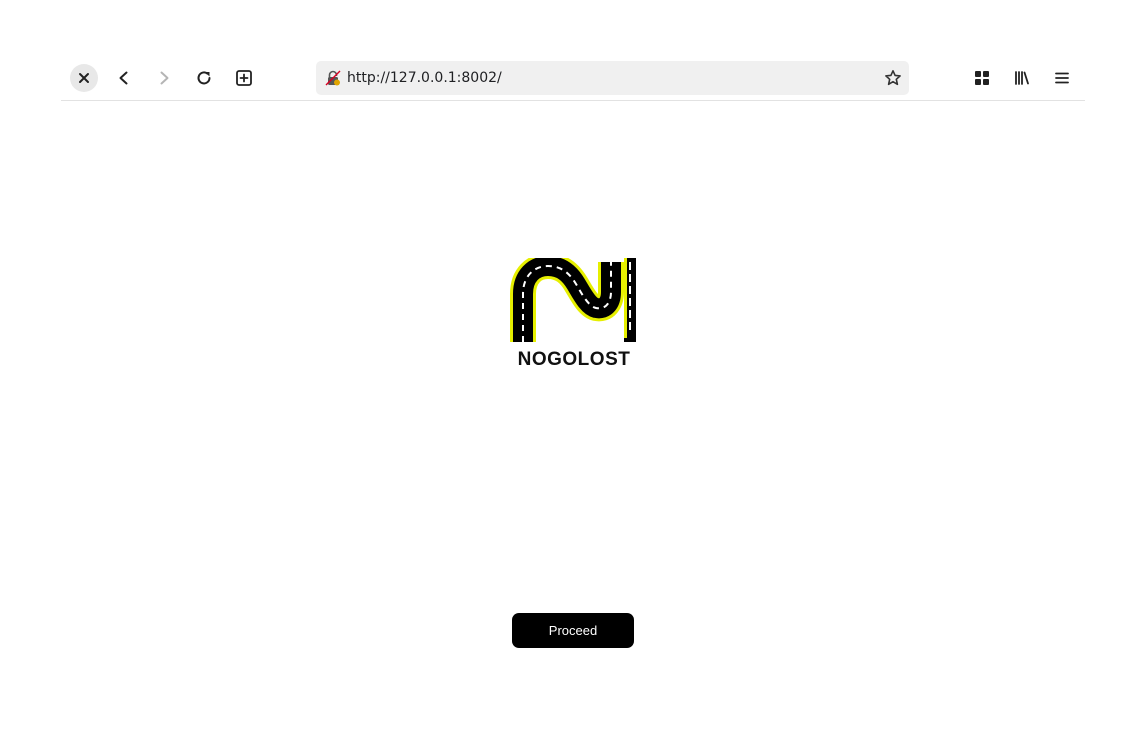  I want to click on url-text: http://127.0.0.1:8002/, so click(424, 78).